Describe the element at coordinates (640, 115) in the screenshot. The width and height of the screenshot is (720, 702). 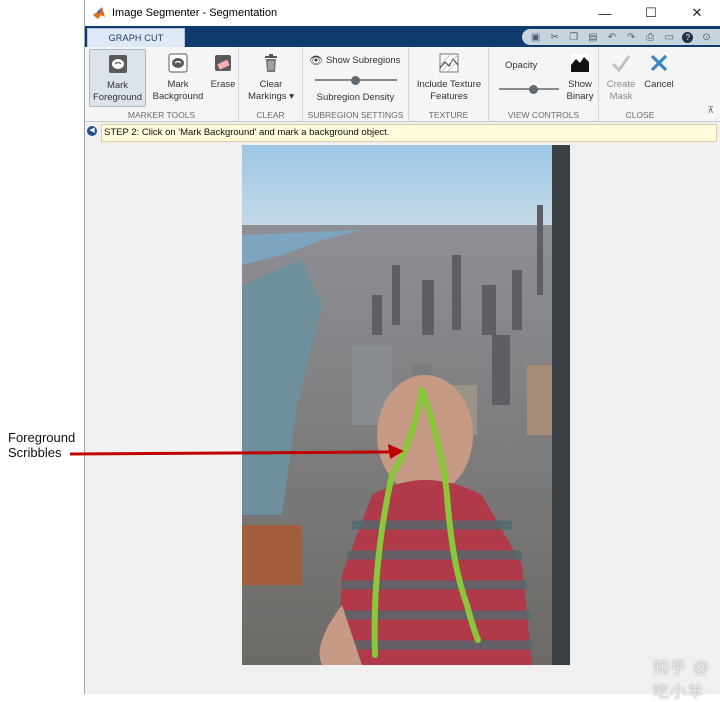
I see `close-section-label: CLOSE` at that location.